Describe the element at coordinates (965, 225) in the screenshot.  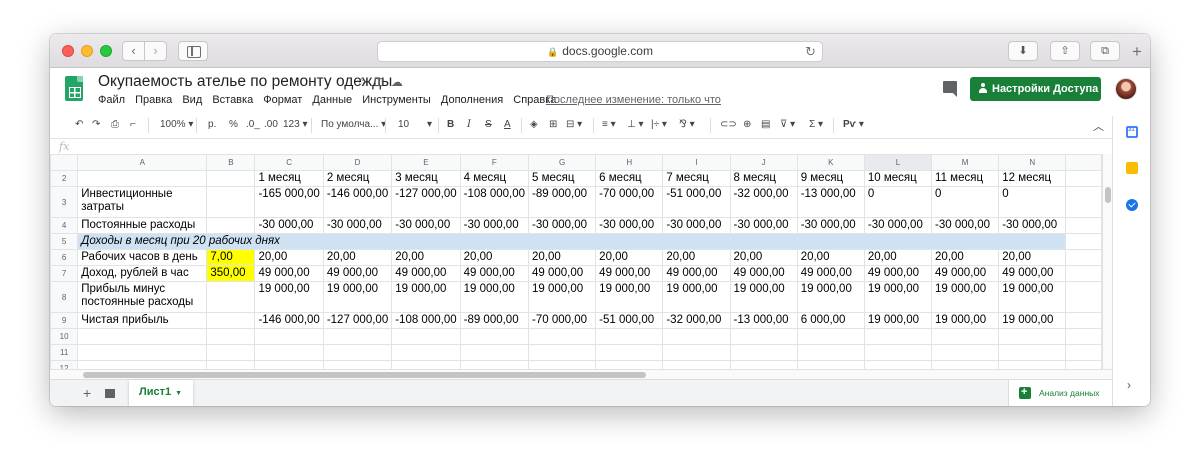
I see `cell-m4: -30 000,00` at that location.